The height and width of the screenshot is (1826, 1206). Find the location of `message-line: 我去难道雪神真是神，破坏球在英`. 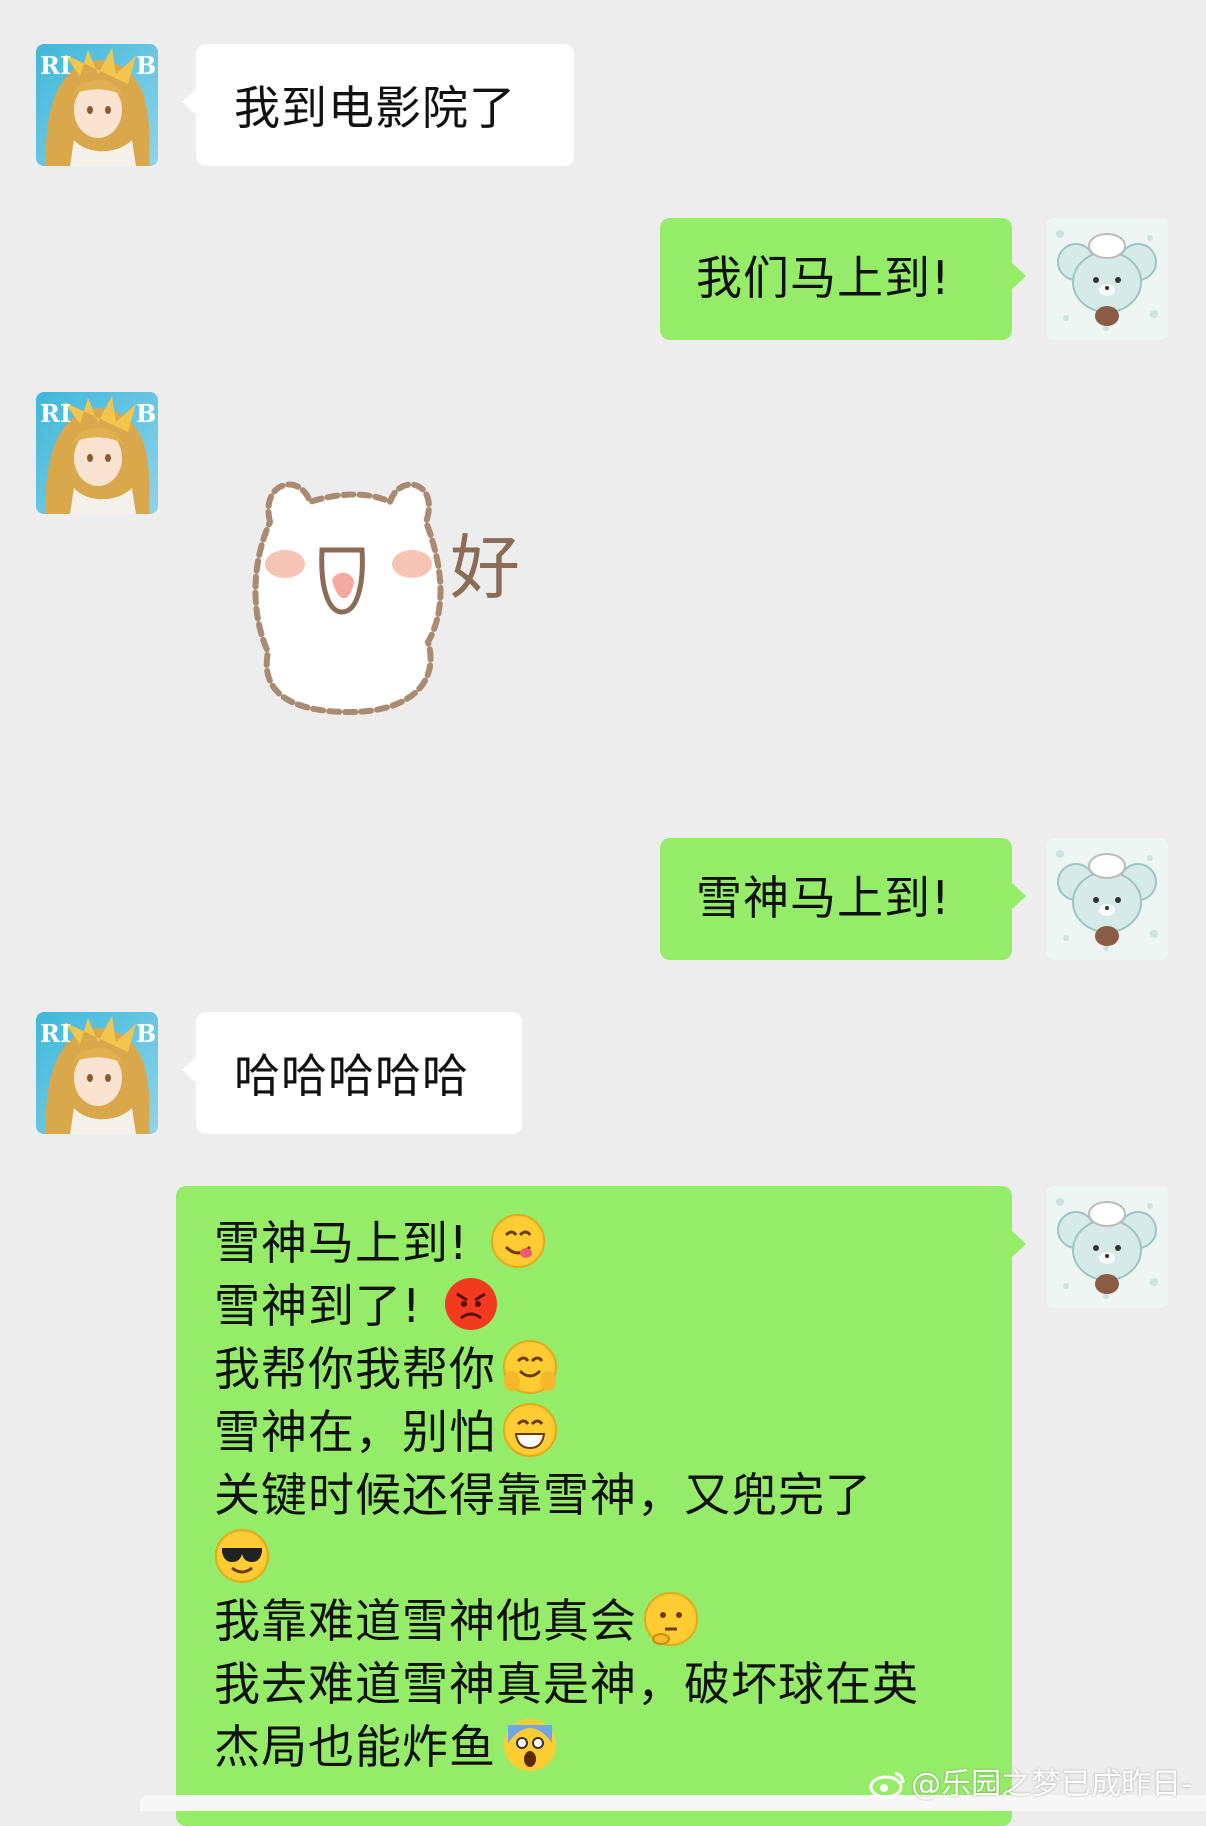

message-line: 我去难道雪神真是神，破坏球在英 is located at coordinates (566, 1684).